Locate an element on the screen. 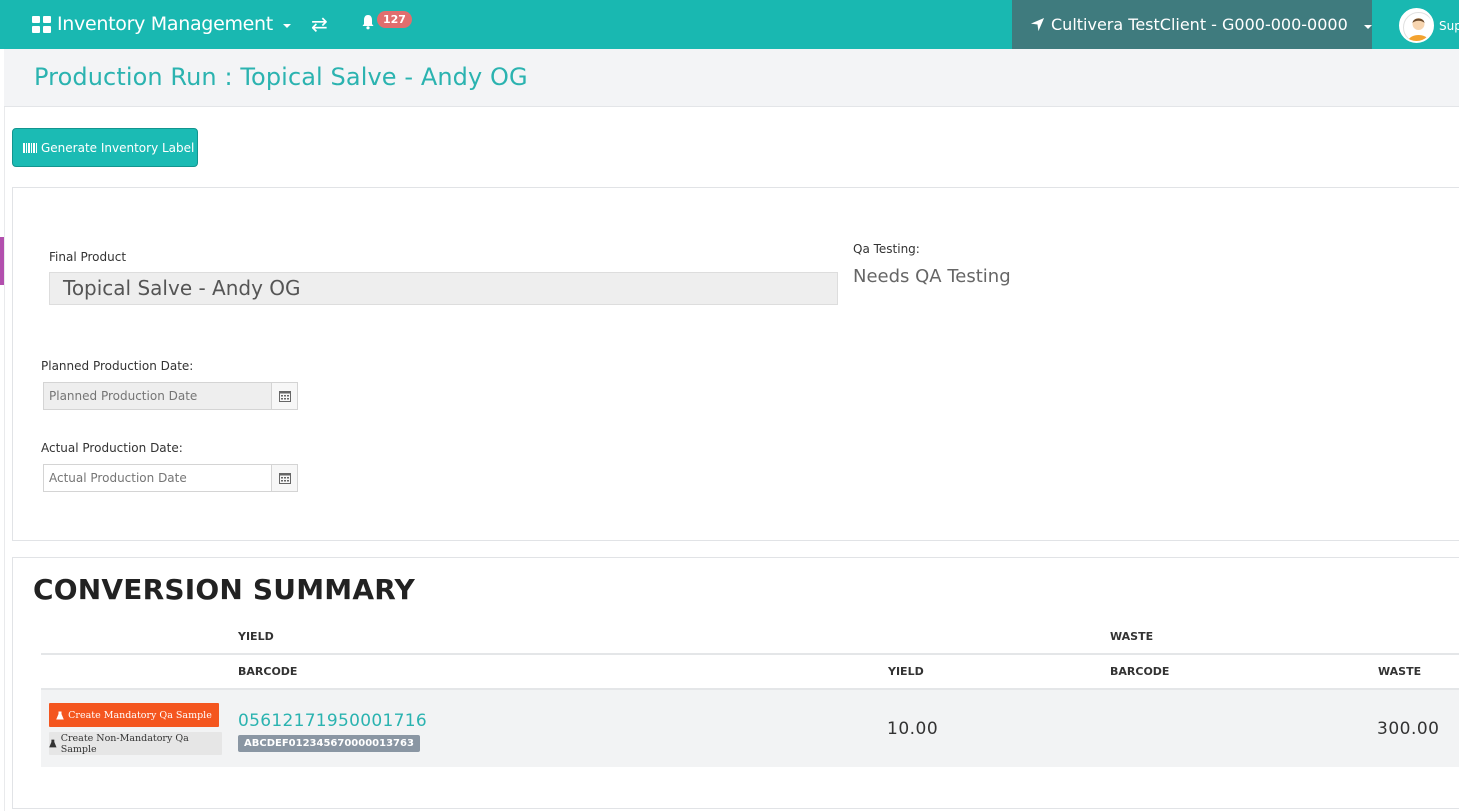  actual-production-date-label: Actual Production Date: is located at coordinates (112, 448).